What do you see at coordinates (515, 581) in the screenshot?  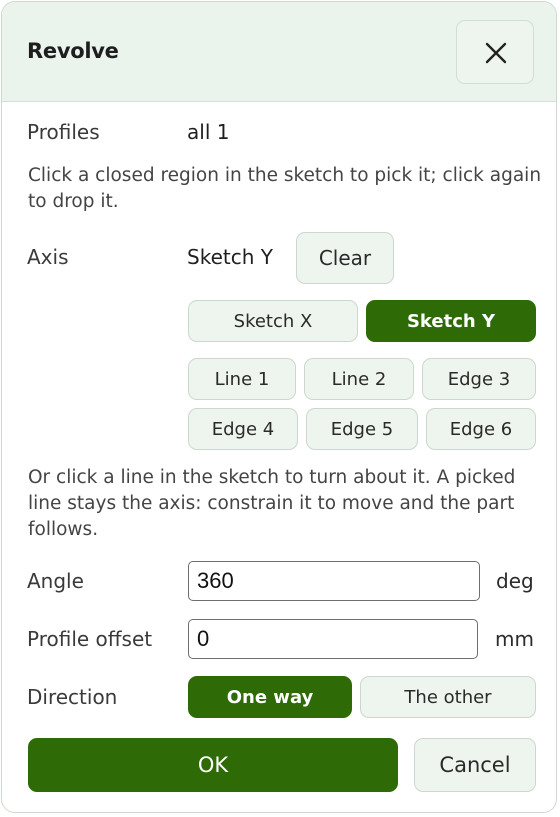 I see `angle-unit: deg` at bounding box center [515, 581].